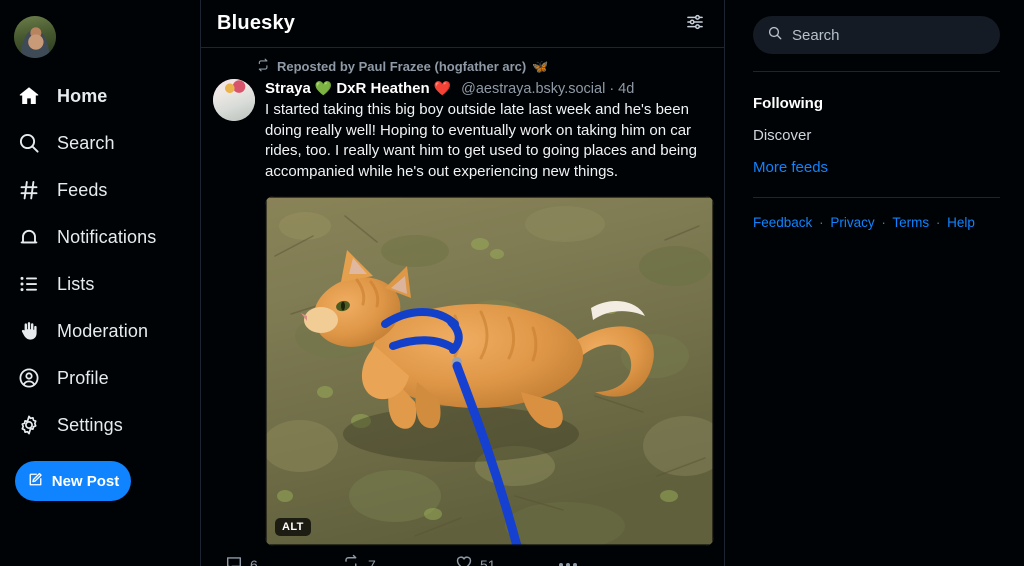 Image resolution: width=1024 pixels, height=566 pixels. What do you see at coordinates (540, 66) in the screenshot?
I see `butterfly-icon: 🦋` at bounding box center [540, 66].